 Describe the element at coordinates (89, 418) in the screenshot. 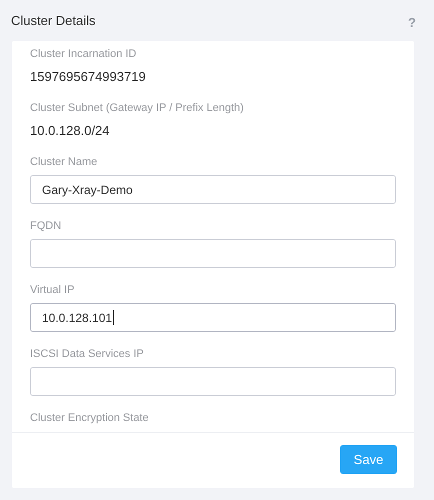

I see `field-label: Cluster Encryption State` at that location.